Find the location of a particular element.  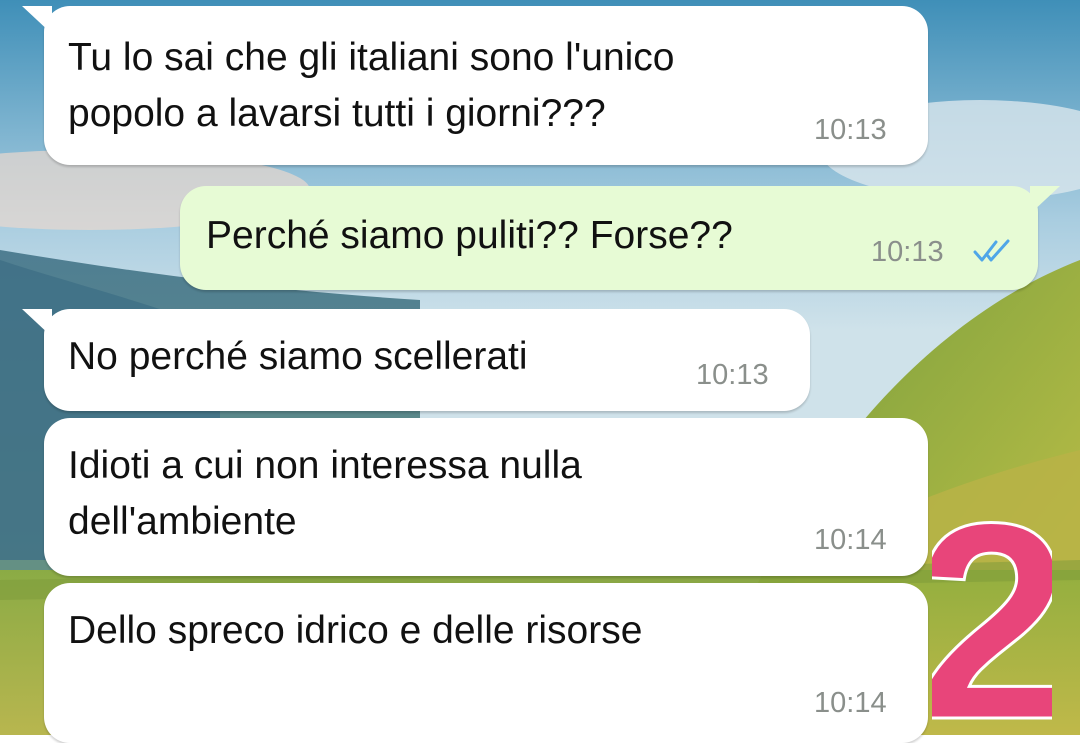

sticker-text: 2 is located at coordinates (992, 615).